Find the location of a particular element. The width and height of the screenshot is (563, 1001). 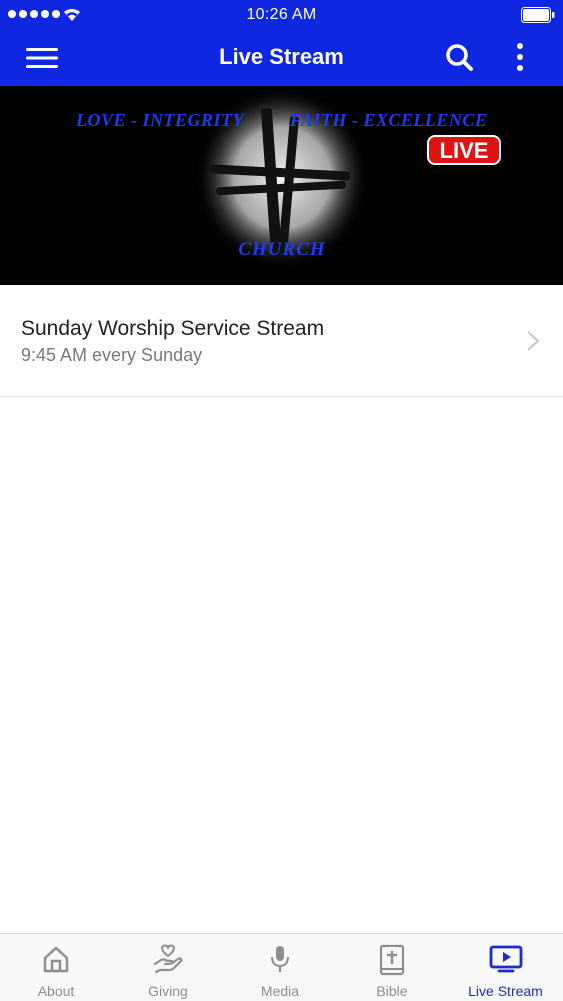

tab-bar: About Giving Media Bible Live Stream is located at coordinates (281, 967).